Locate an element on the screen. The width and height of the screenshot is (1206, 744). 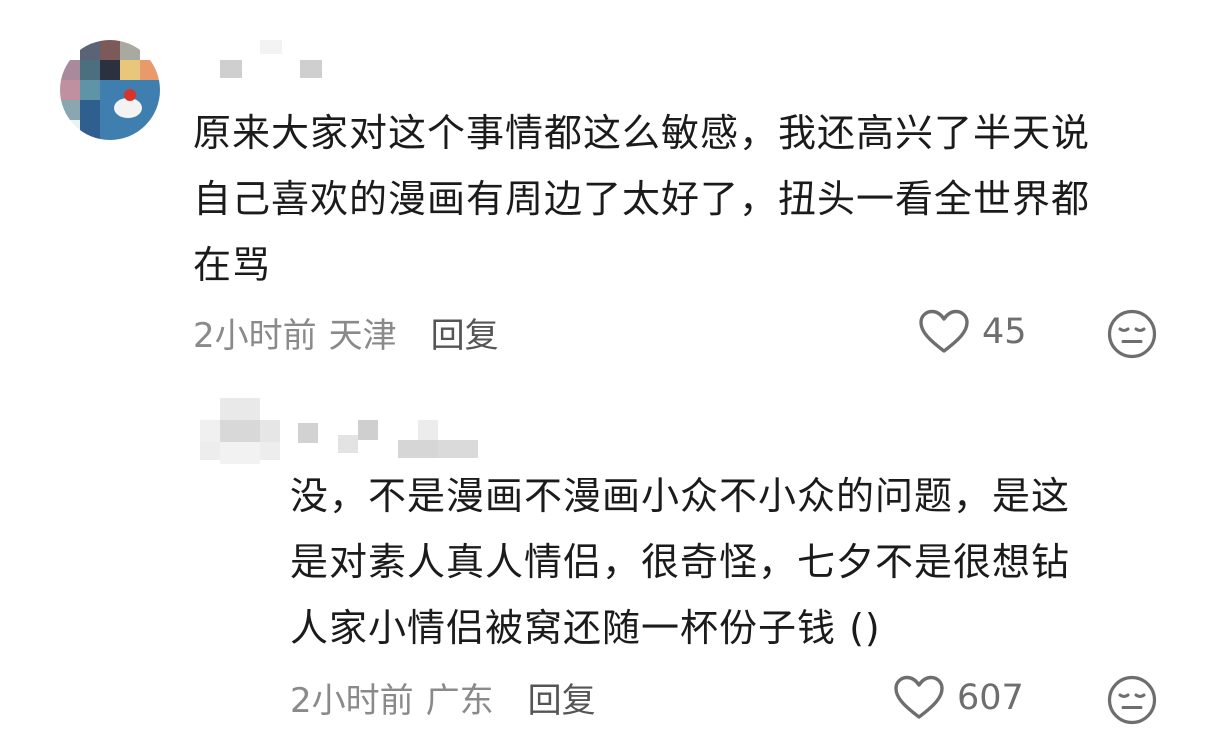
like-button: 607 is located at coordinates (958, 698).